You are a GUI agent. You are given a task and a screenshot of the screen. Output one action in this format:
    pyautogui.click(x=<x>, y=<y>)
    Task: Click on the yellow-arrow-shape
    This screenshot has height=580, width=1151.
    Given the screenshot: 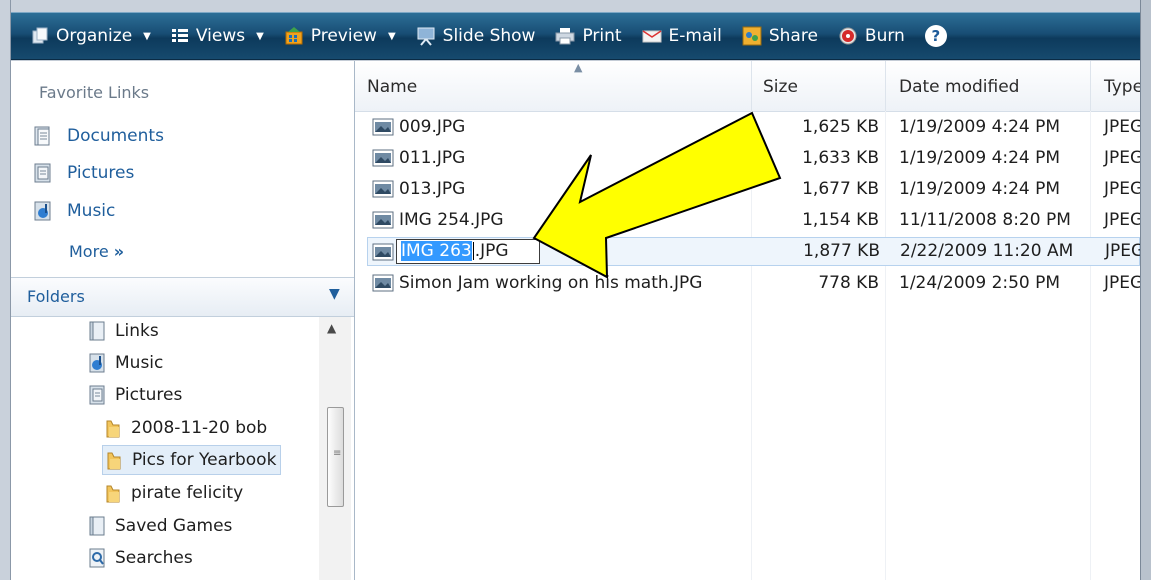 What is the action you would take?
    pyautogui.click(x=657, y=195)
    